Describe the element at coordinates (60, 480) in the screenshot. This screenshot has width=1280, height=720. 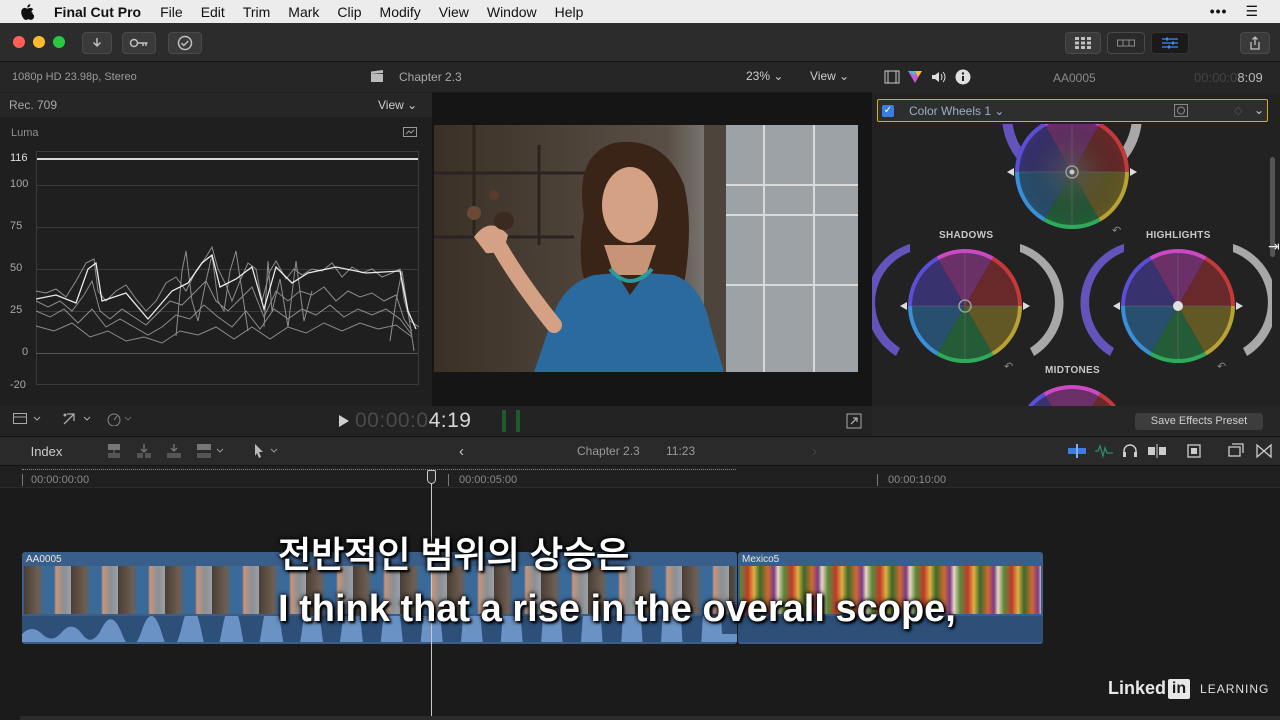
I see `ruler-label: 00:00:00:00` at that location.